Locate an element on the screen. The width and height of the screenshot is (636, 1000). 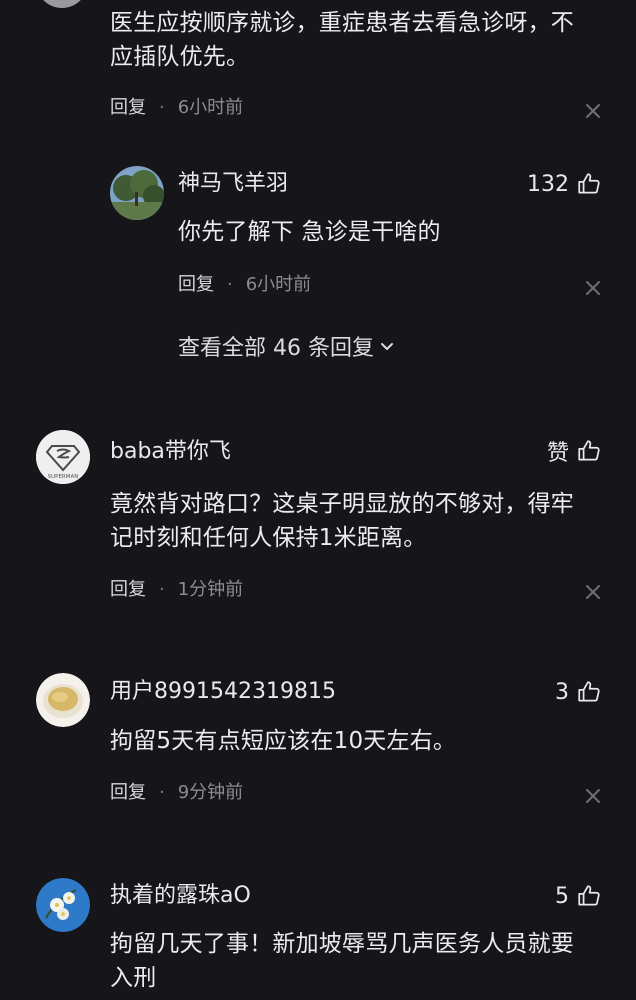
comment-text-line: 竟然背对路口？这桌子明显放的不够对，得牢 is located at coordinates (342, 504).